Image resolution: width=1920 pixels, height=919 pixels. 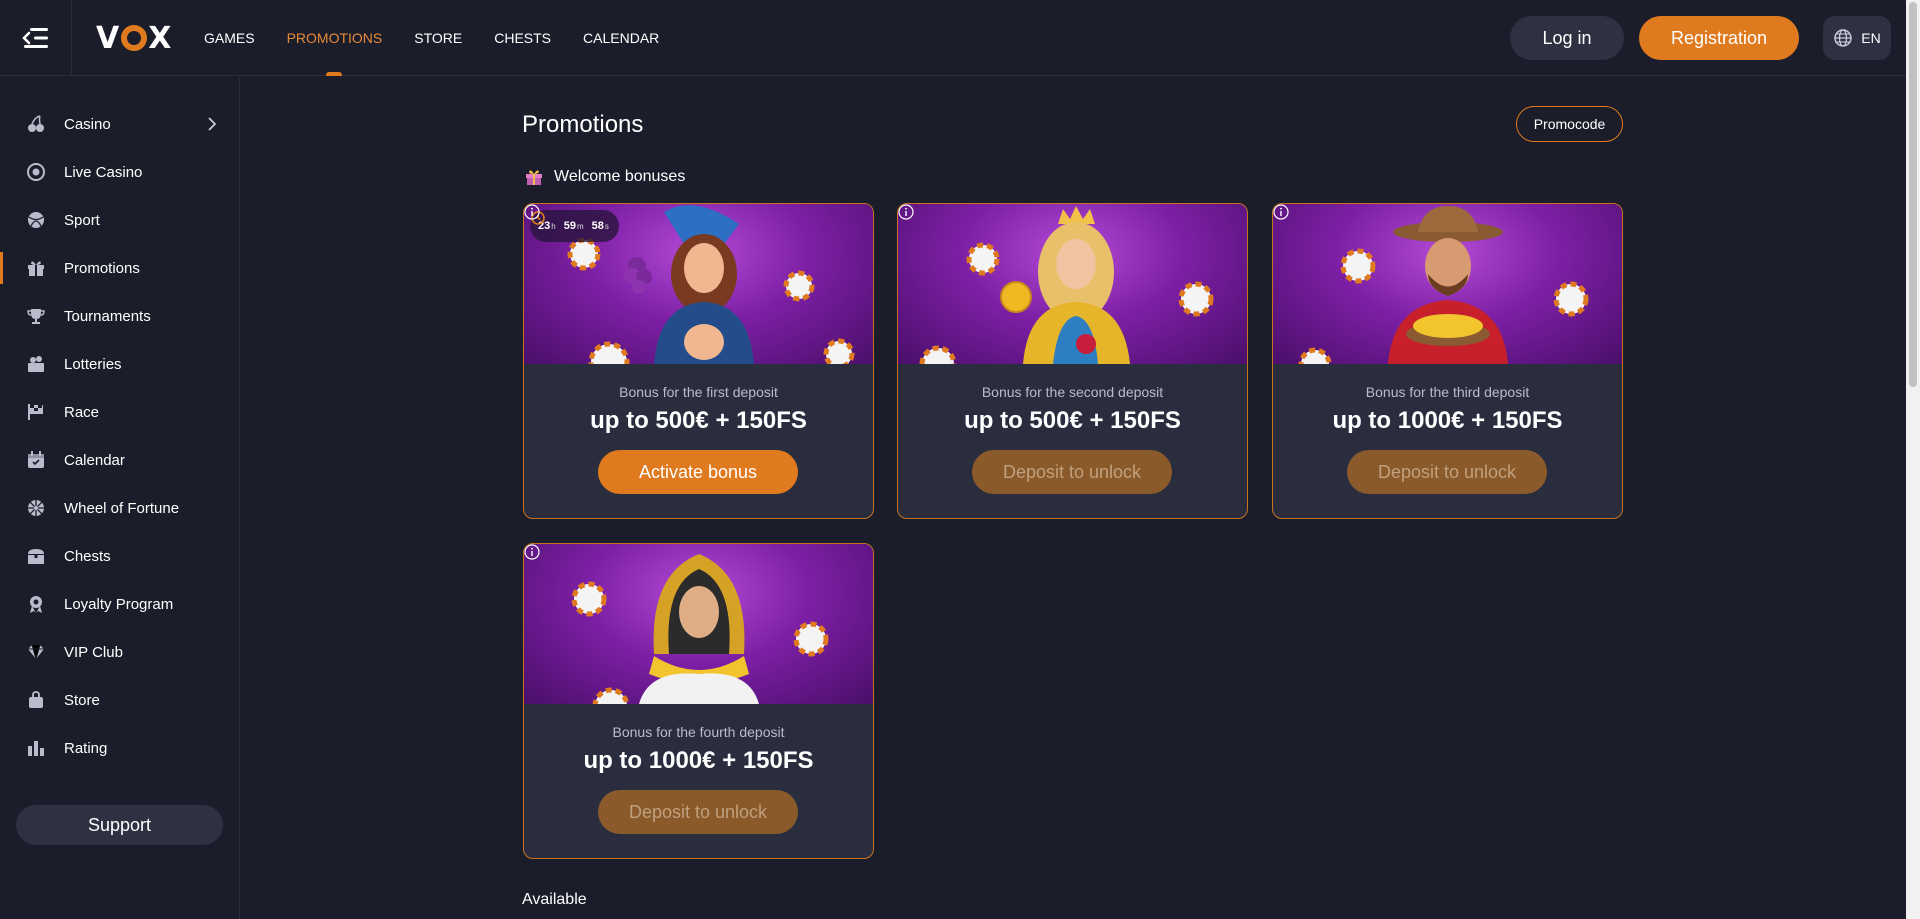 What do you see at coordinates (621, 38) in the screenshot?
I see `nav-calendar: CALENDAR` at bounding box center [621, 38].